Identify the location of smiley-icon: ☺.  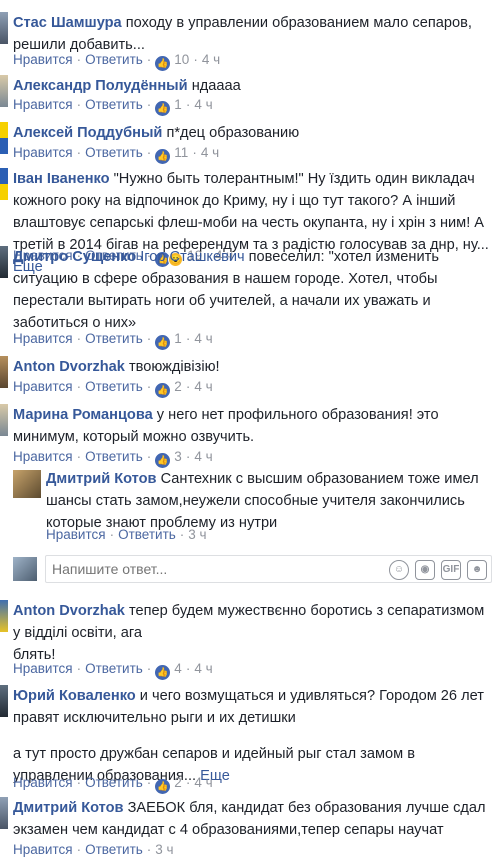
(399, 570).